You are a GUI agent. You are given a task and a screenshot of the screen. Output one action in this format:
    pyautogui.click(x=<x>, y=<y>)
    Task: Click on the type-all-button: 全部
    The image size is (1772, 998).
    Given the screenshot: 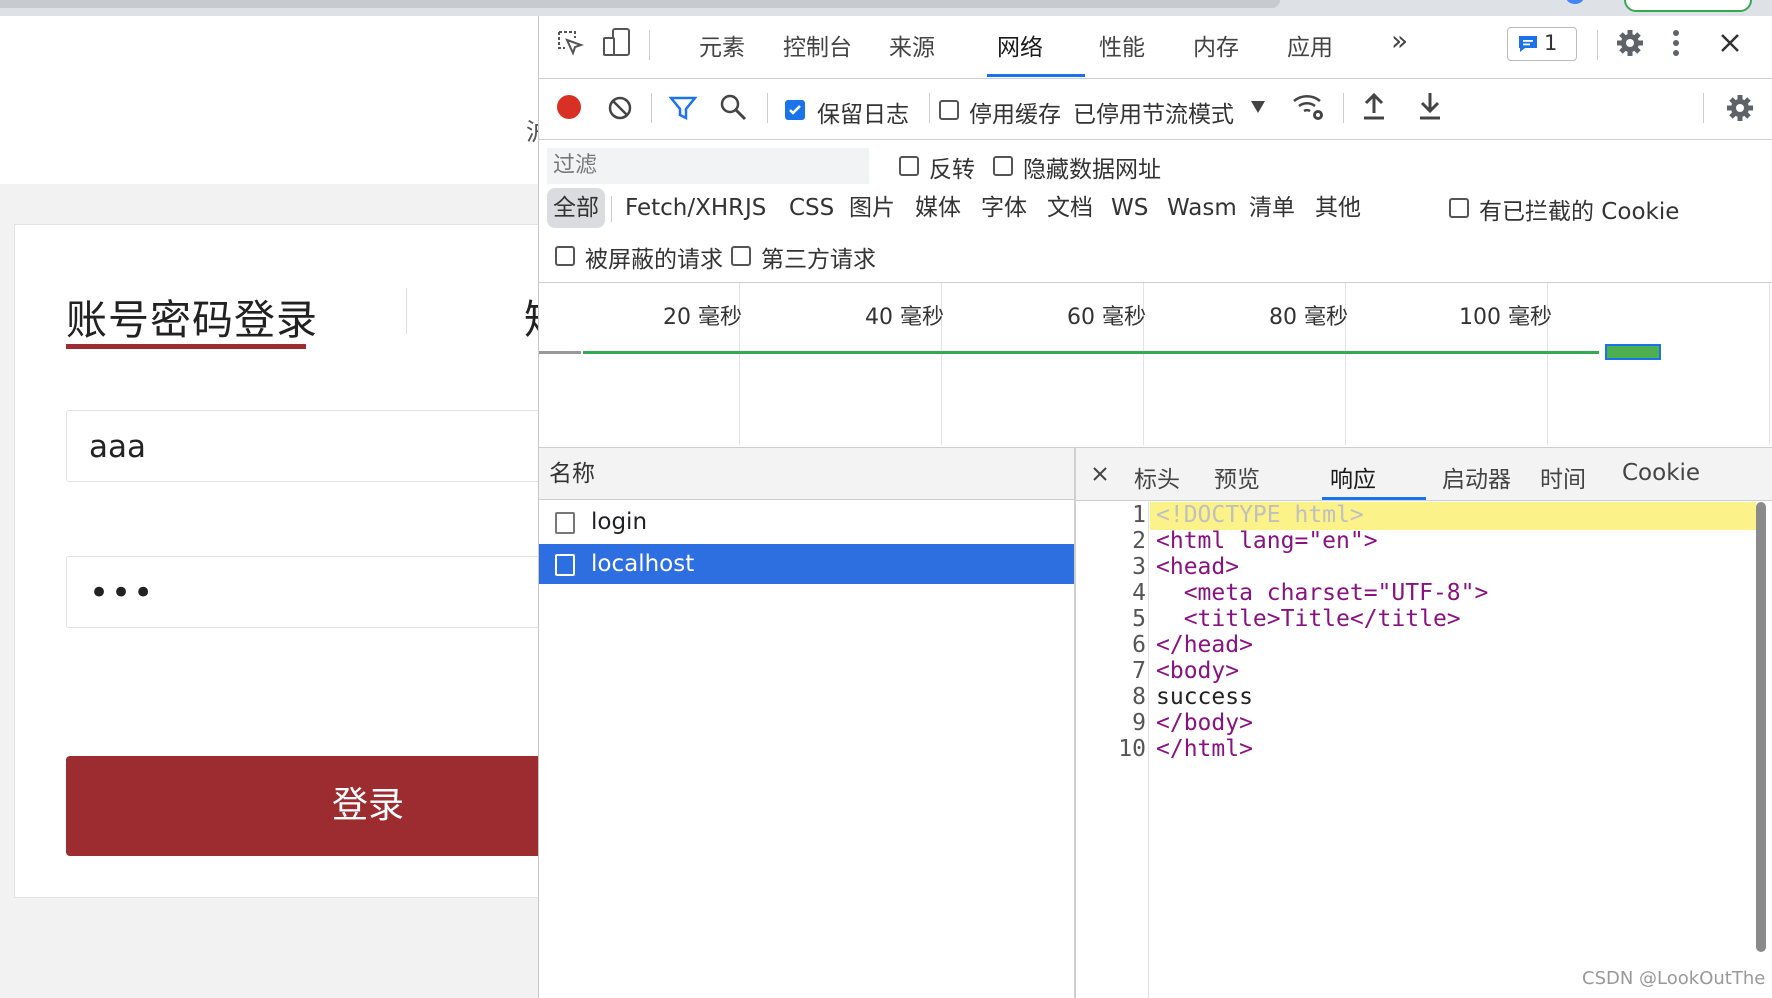 What is the action you would take?
    pyautogui.click(x=576, y=208)
    